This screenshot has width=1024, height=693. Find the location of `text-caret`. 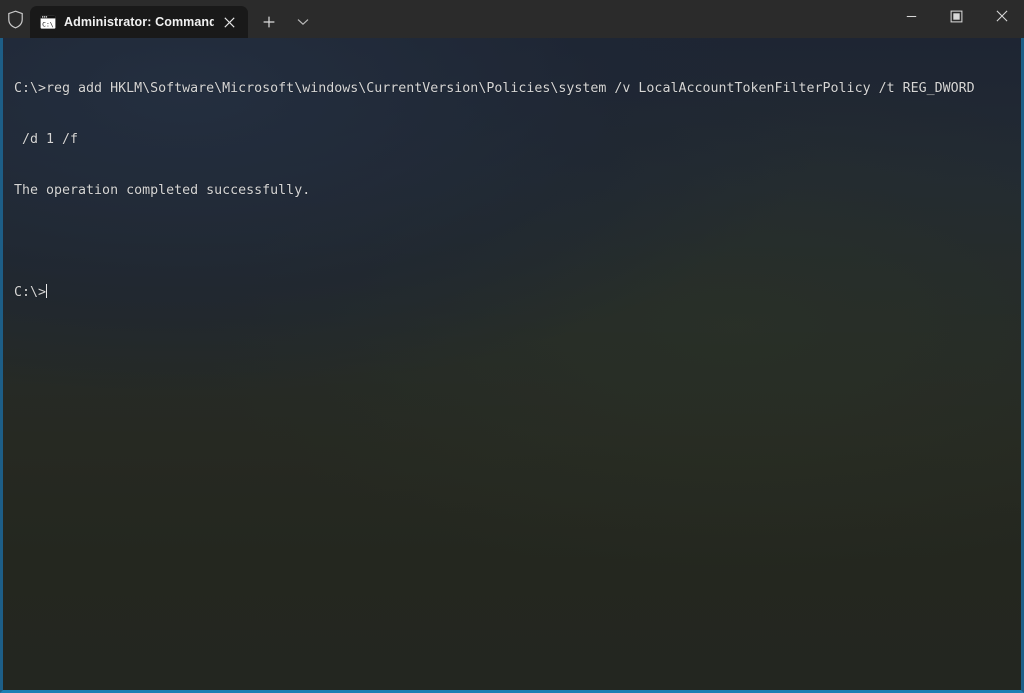

text-caret is located at coordinates (47, 291).